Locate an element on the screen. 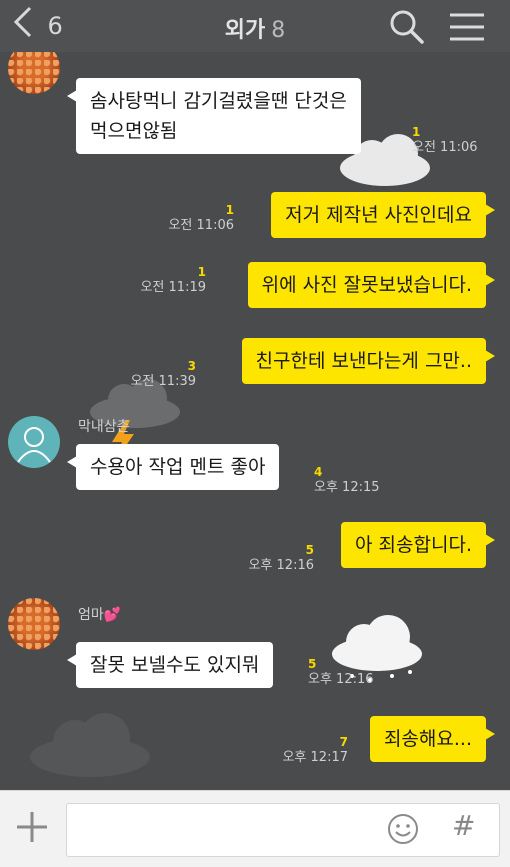 Image resolution: width=510 pixels, height=867 pixels. message-meta: 4 오후 12:15 is located at coordinates (347, 480).